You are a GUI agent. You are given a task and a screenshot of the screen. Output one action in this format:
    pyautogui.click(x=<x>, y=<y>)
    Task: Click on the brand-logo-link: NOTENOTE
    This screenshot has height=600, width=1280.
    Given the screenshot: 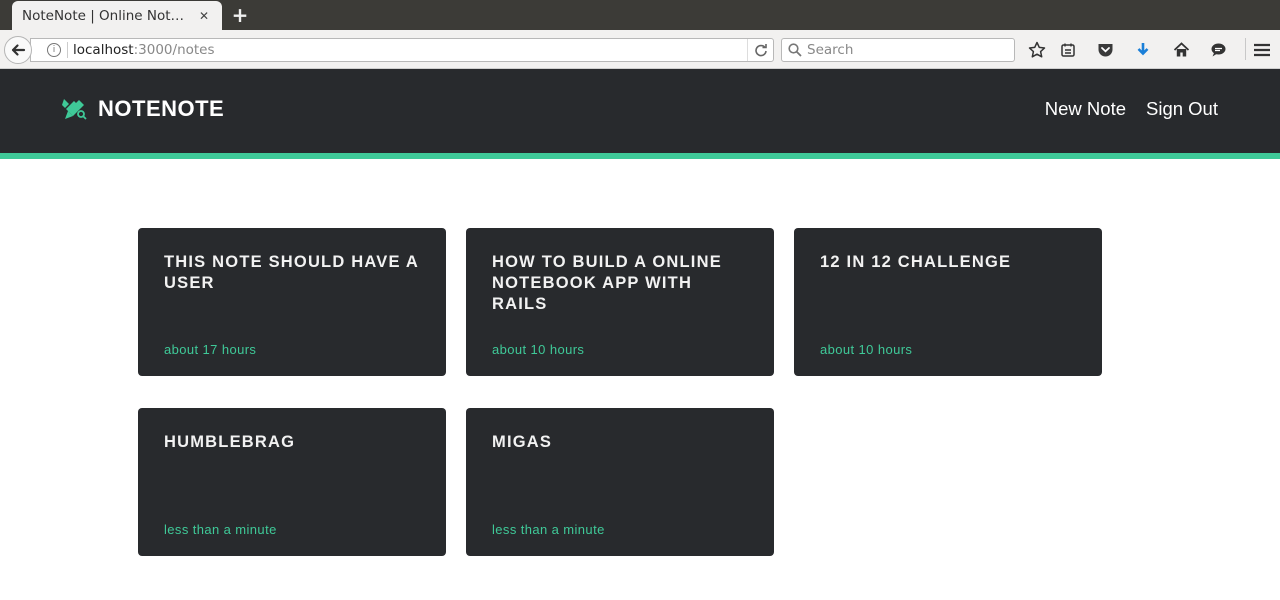 What is the action you would take?
    pyautogui.click(x=143, y=109)
    